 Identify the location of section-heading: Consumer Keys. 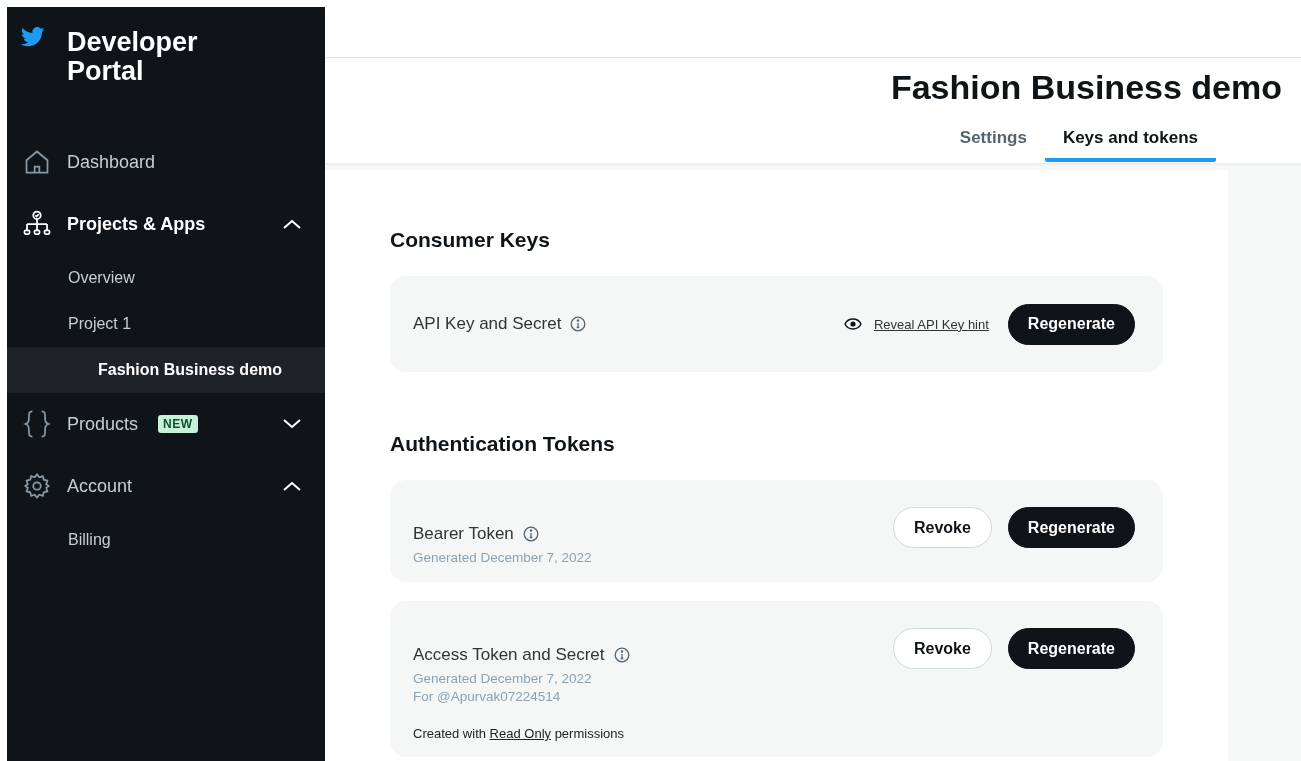
(470, 240).